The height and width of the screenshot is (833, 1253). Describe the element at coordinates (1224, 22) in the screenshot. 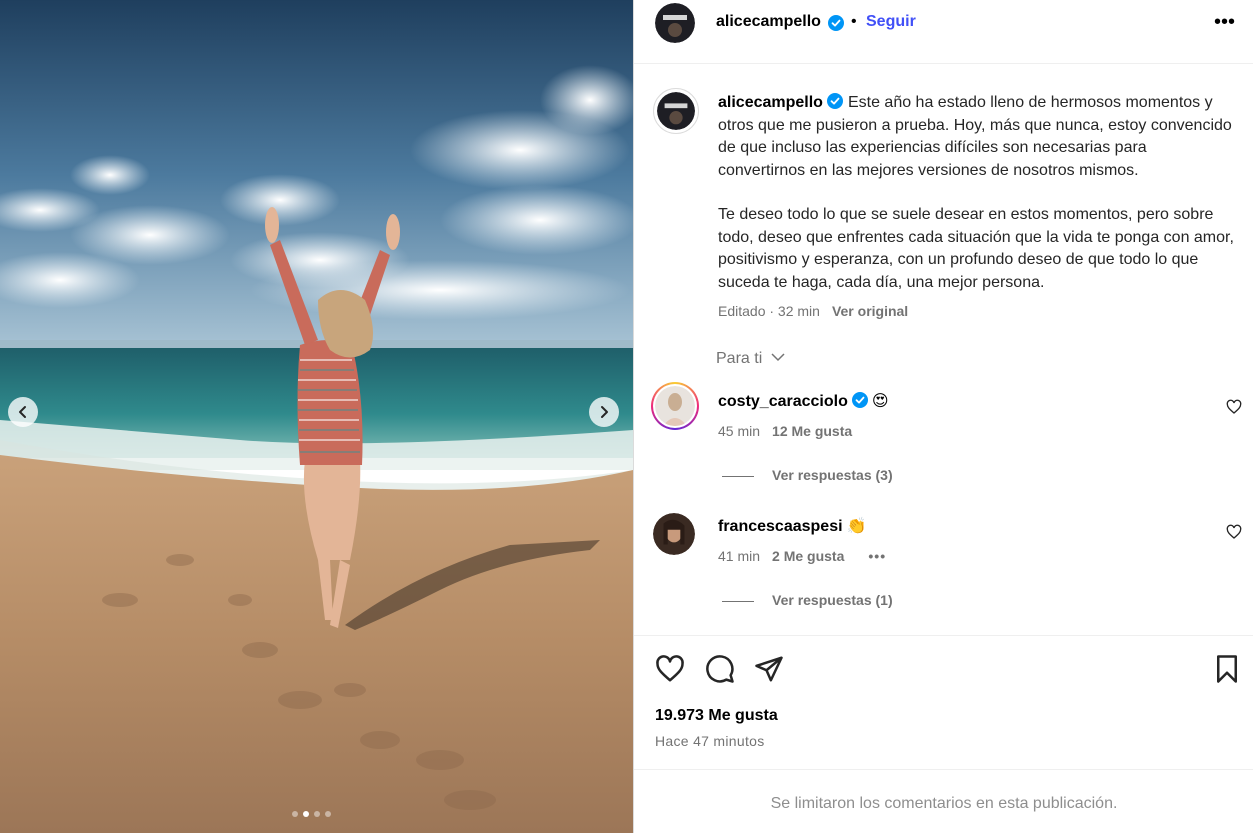

I see `more-options-icon: •••` at that location.